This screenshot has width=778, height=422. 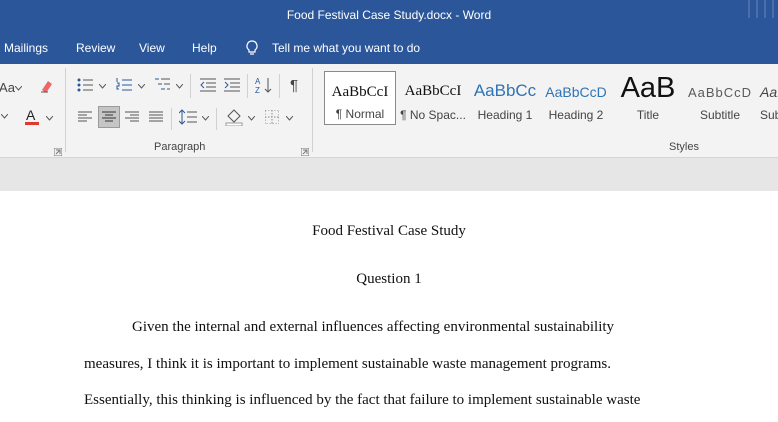 What do you see at coordinates (180, 147) in the screenshot?
I see `paragraph-group-label: Paragraph` at bounding box center [180, 147].